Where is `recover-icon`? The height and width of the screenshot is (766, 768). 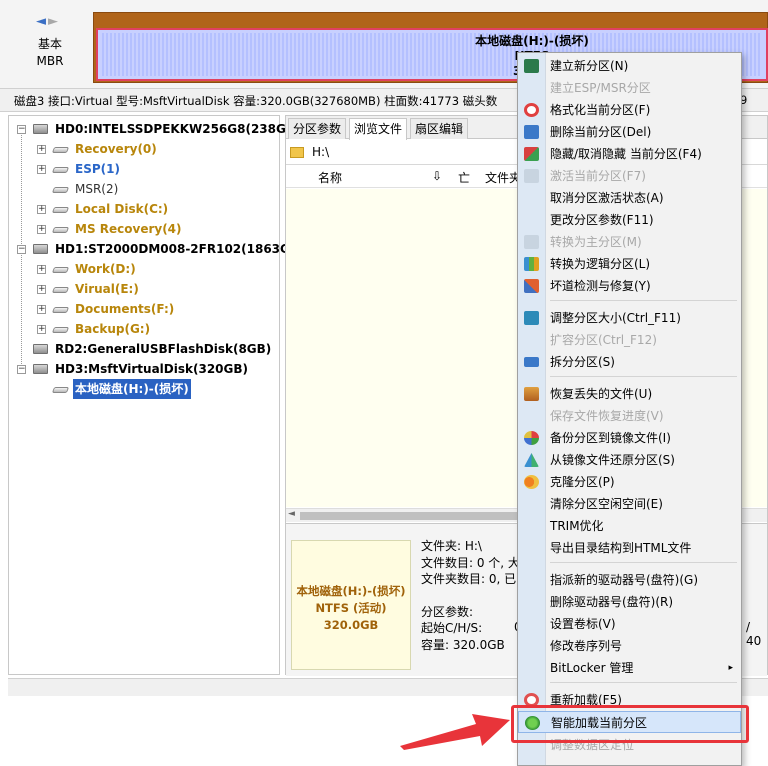 recover-icon is located at coordinates (531, 394).